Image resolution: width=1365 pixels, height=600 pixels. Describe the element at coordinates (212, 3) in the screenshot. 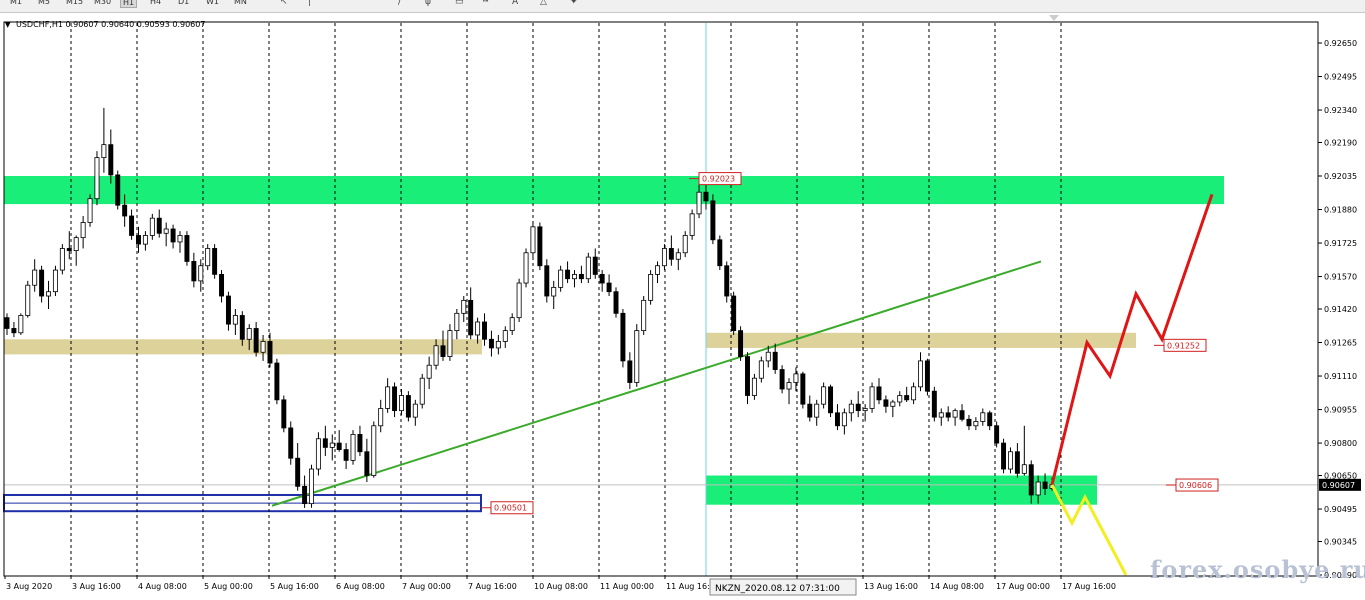

I see `timeframe-w1: W1` at that location.